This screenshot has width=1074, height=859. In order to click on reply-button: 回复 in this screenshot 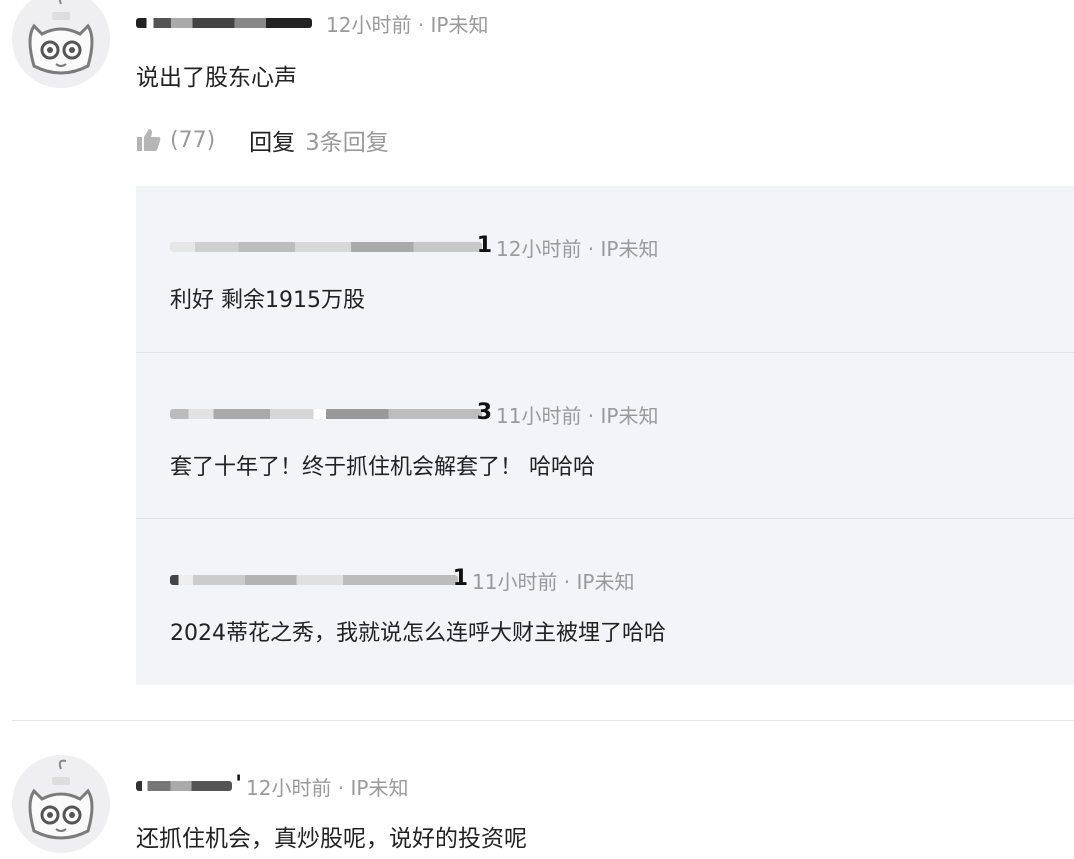, I will do `click(272, 140)`.